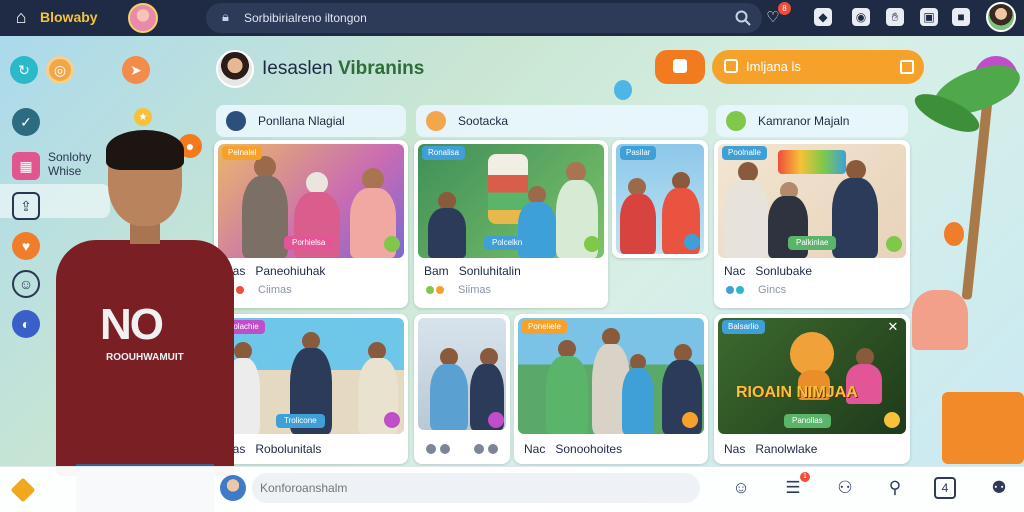 Image resolution: width=1024 pixels, height=512 pixels. What do you see at coordinates (431, 449) in the screenshot?
I see `views-icon` at bounding box center [431, 449].